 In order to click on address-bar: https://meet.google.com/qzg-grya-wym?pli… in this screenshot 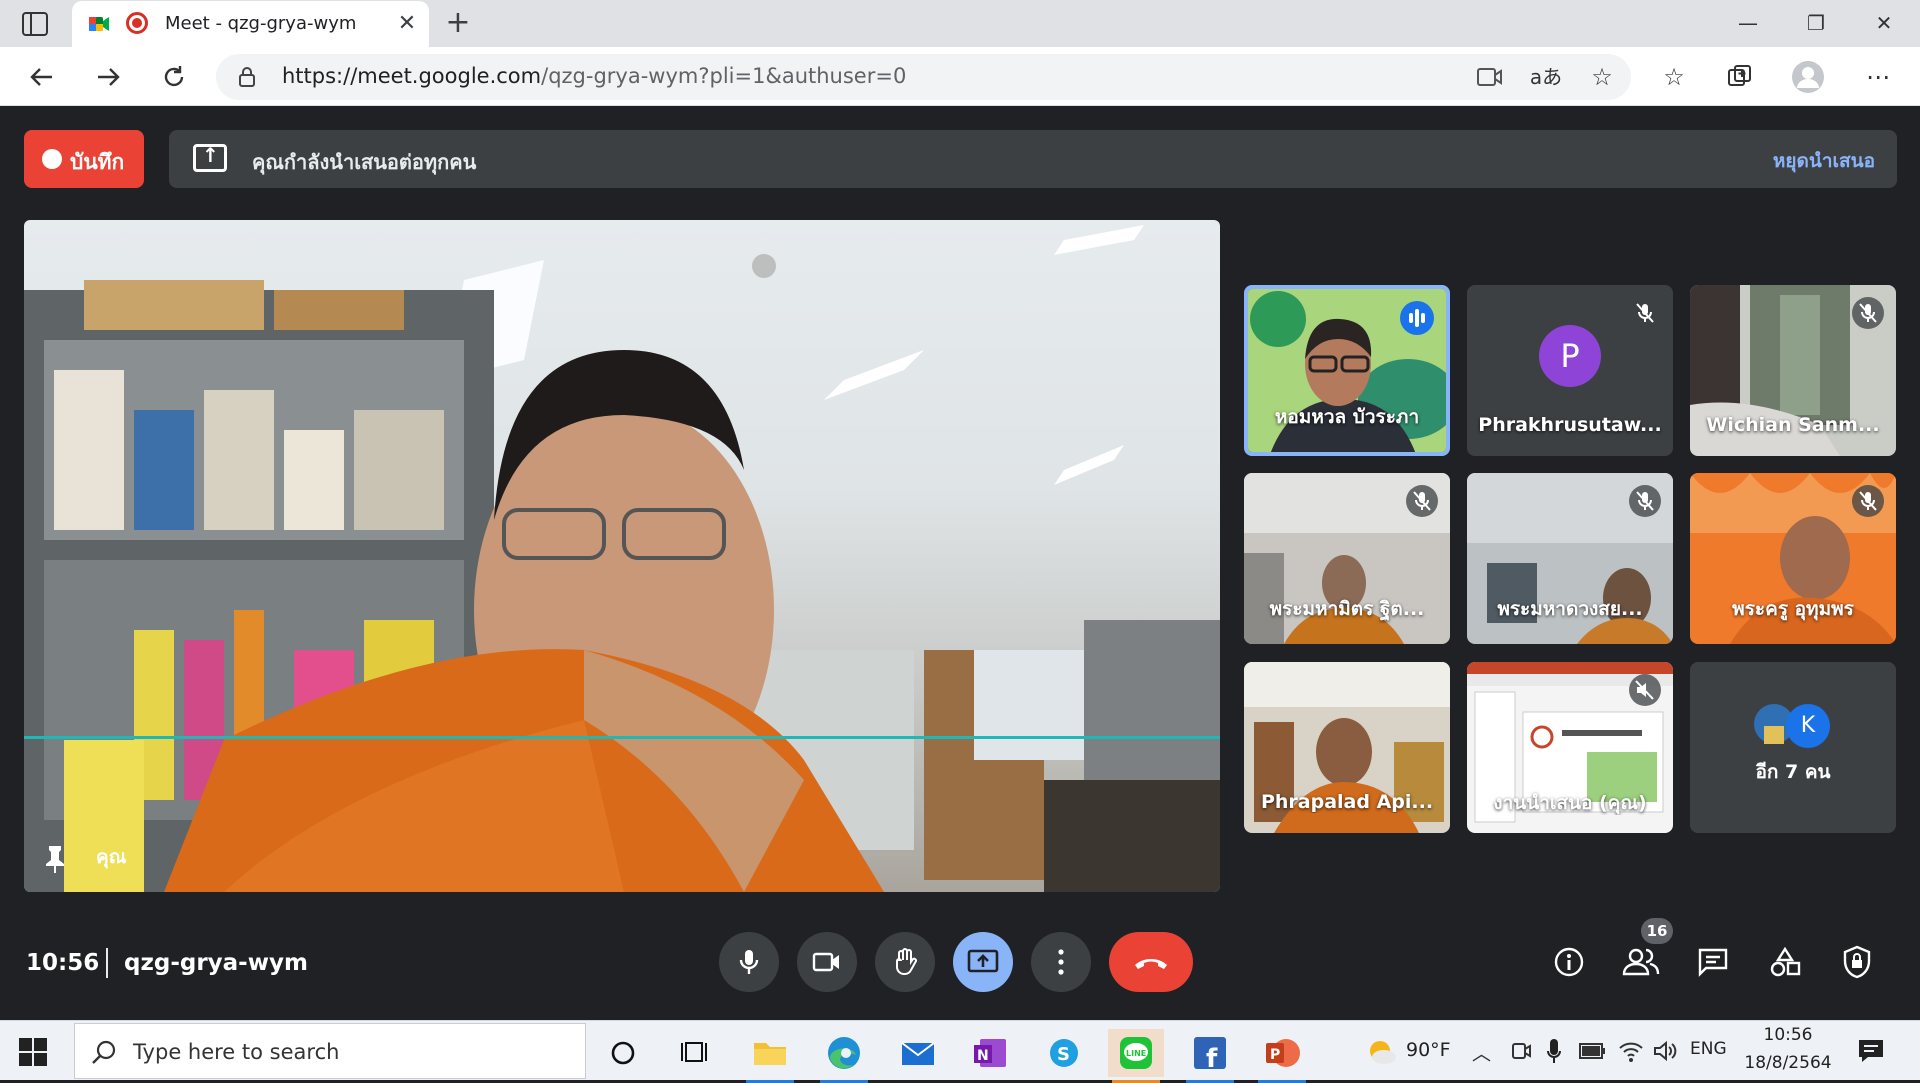, I will do `click(923, 77)`.